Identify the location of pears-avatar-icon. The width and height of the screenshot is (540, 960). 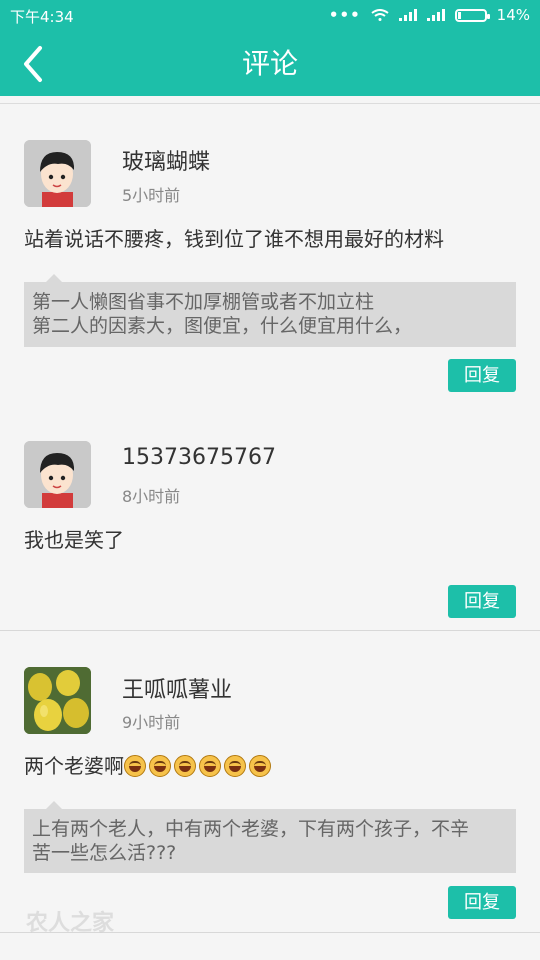
(57, 700).